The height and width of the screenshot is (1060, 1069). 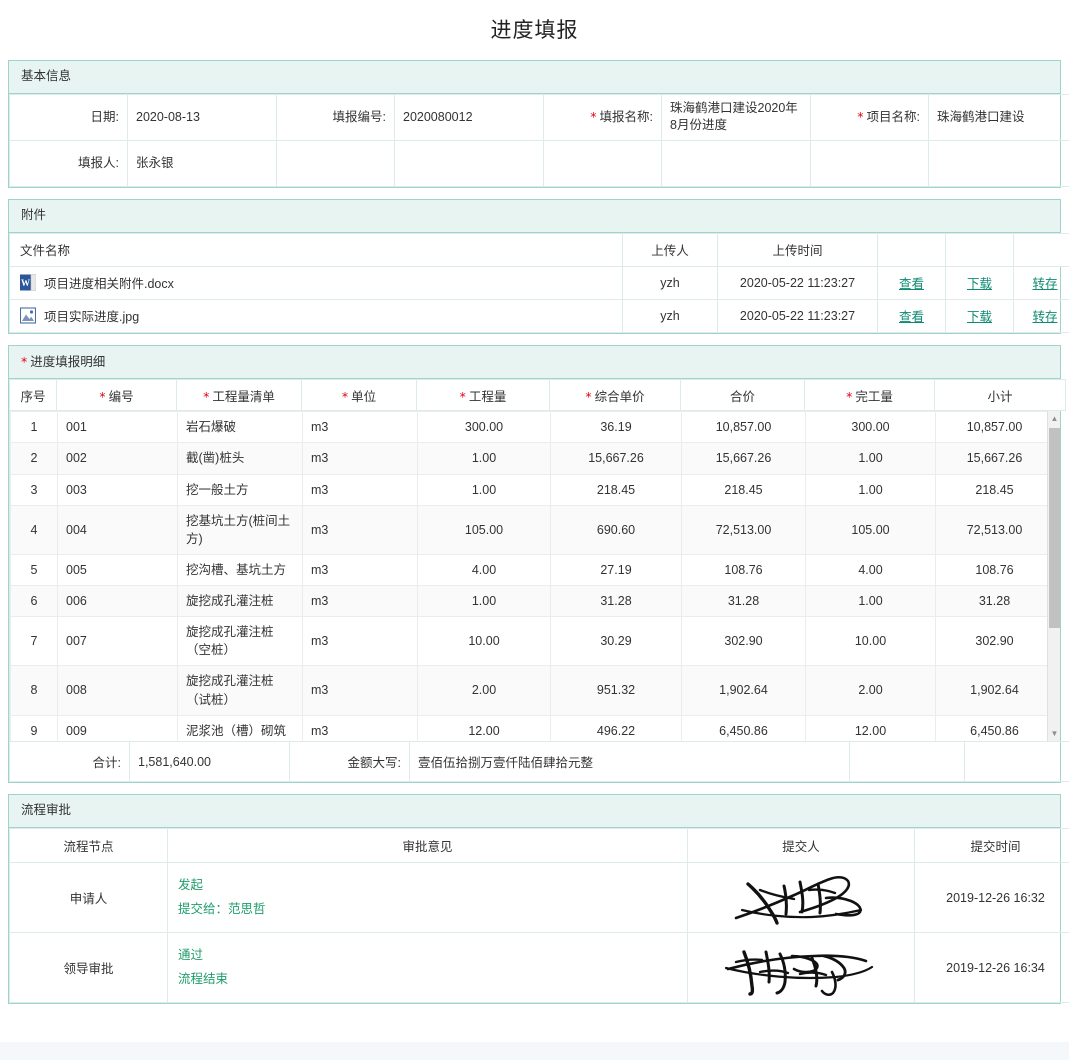 I want to click on field-label-report-name: * 填报名称:, so click(x=602, y=117).